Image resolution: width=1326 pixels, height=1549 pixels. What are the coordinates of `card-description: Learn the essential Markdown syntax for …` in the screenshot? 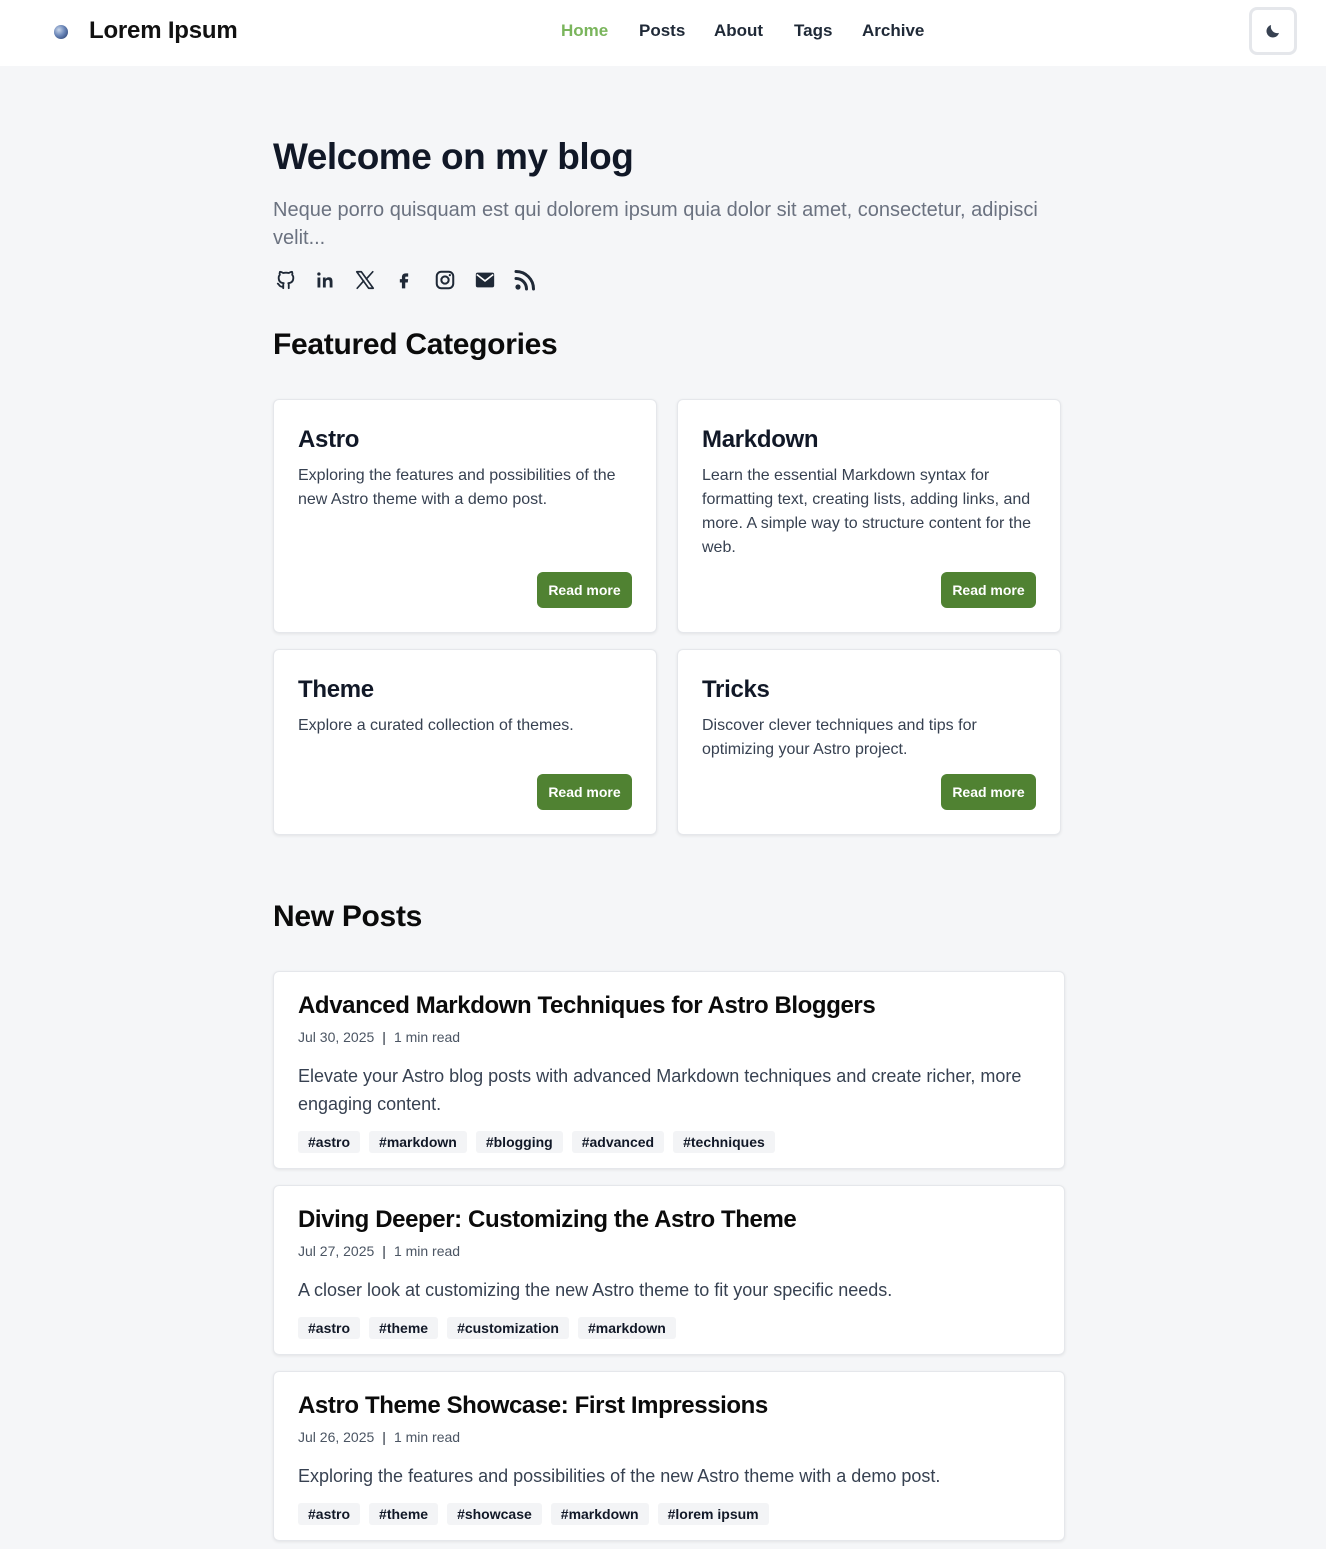 It's located at (867, 511).